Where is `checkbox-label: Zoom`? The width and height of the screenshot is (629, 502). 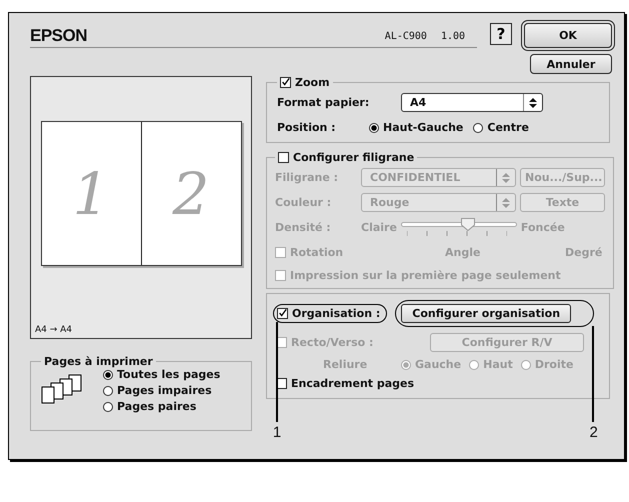 checkbox-label: Zoom is located at coordinates (312, 82).